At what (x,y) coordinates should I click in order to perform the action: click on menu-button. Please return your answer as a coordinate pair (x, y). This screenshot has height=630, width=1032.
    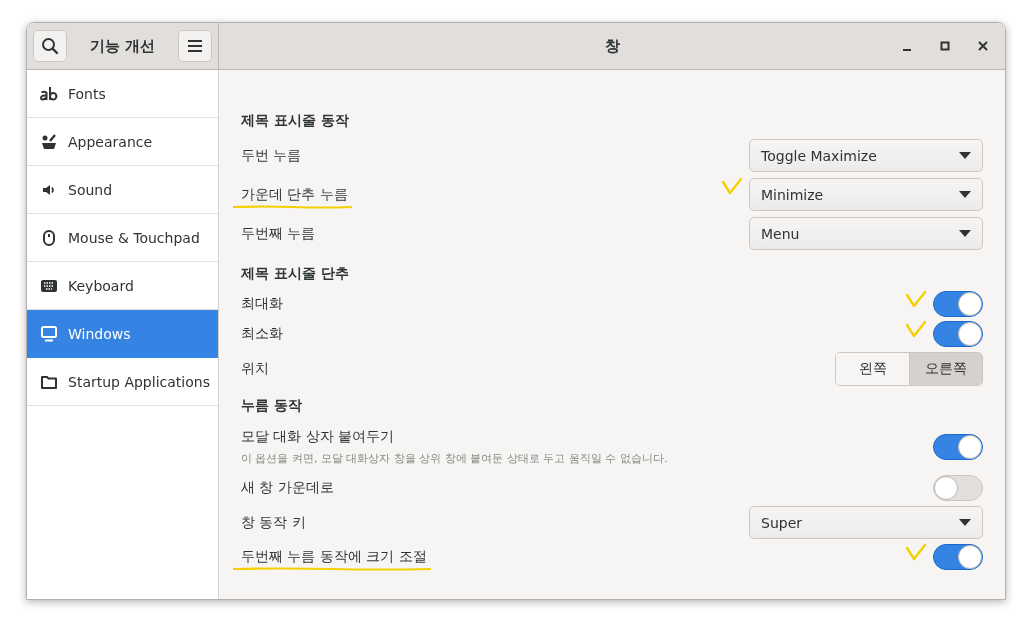
    Looking at the image, I should click on (195, 46).